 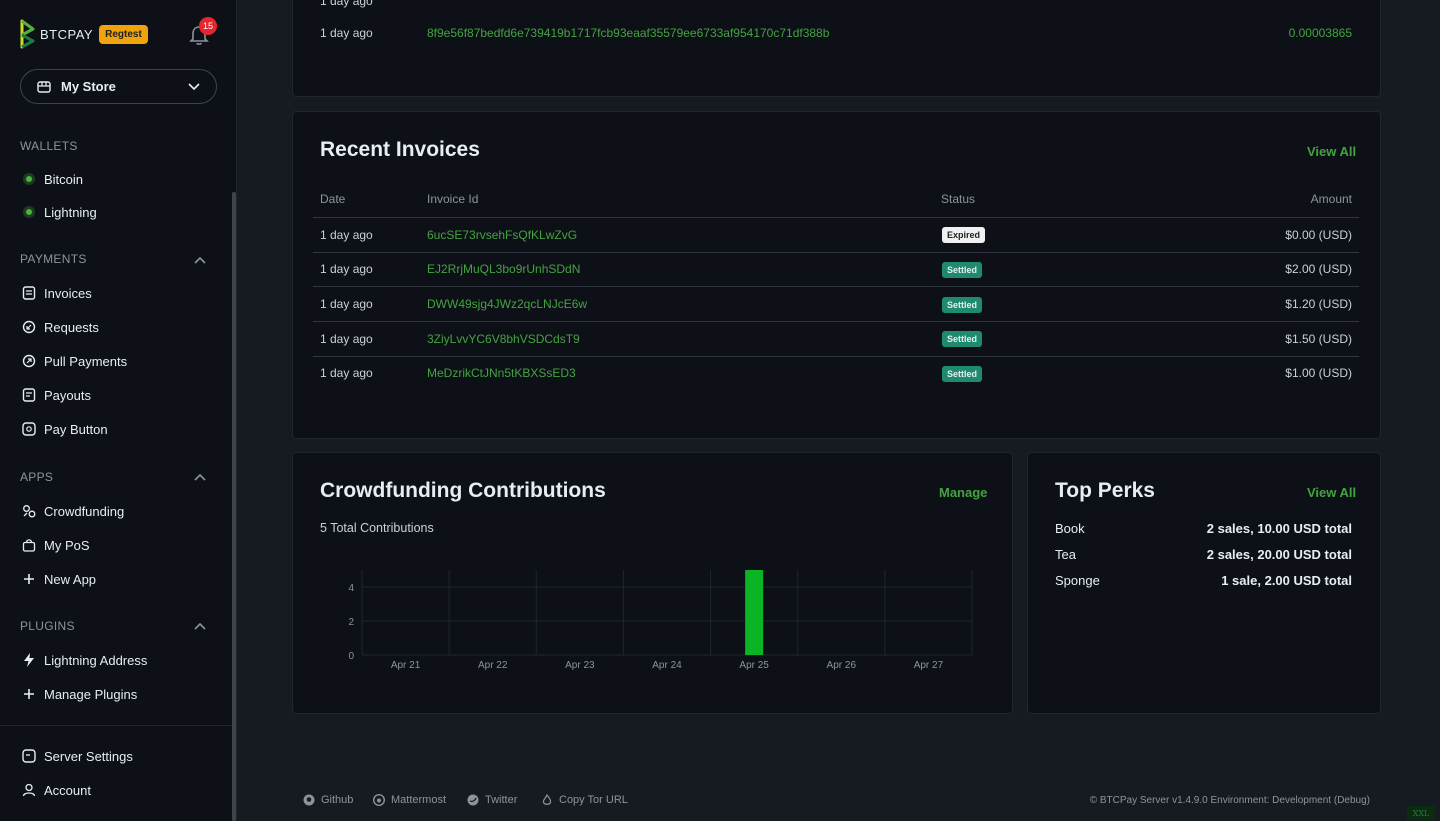 I want to click on x-tick-label: Apr 24, so click(x=667, y=665).